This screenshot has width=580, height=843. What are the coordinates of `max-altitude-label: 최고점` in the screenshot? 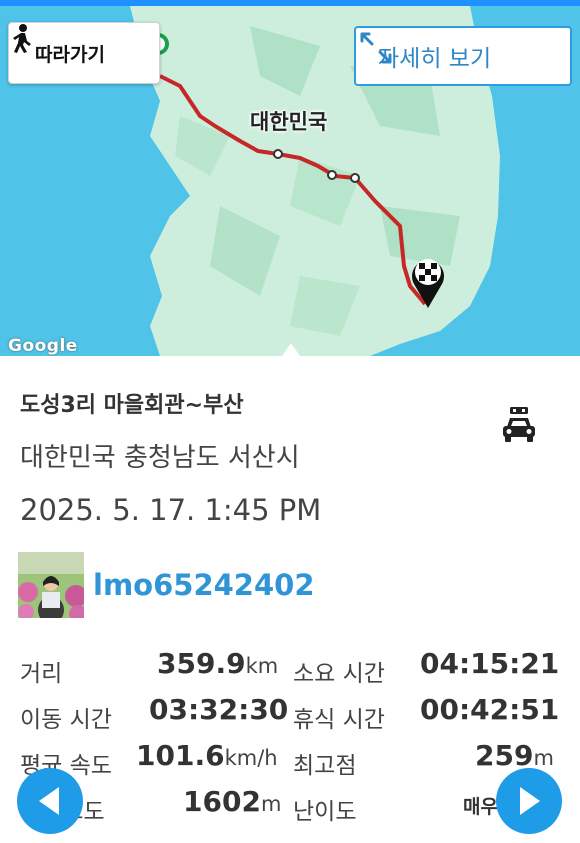 It's located at (325, 766).